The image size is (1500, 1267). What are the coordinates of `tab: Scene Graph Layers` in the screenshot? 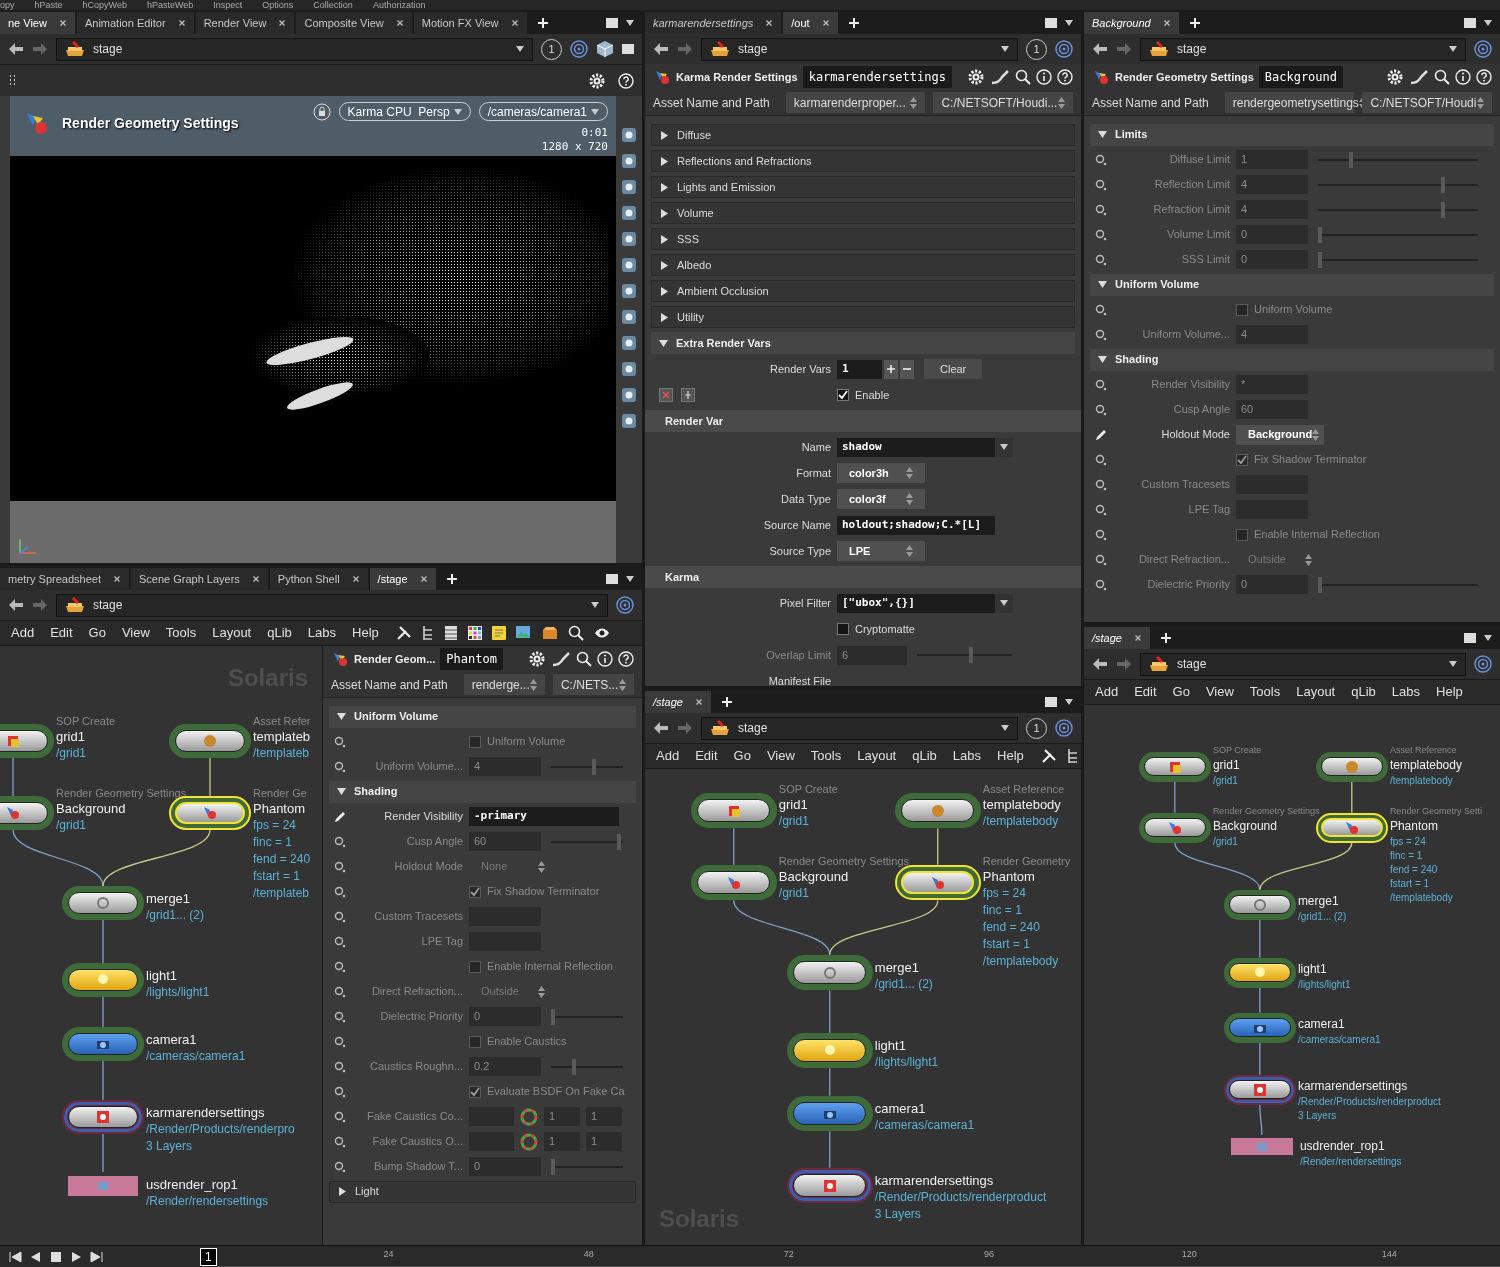 It's located at (199, 579).